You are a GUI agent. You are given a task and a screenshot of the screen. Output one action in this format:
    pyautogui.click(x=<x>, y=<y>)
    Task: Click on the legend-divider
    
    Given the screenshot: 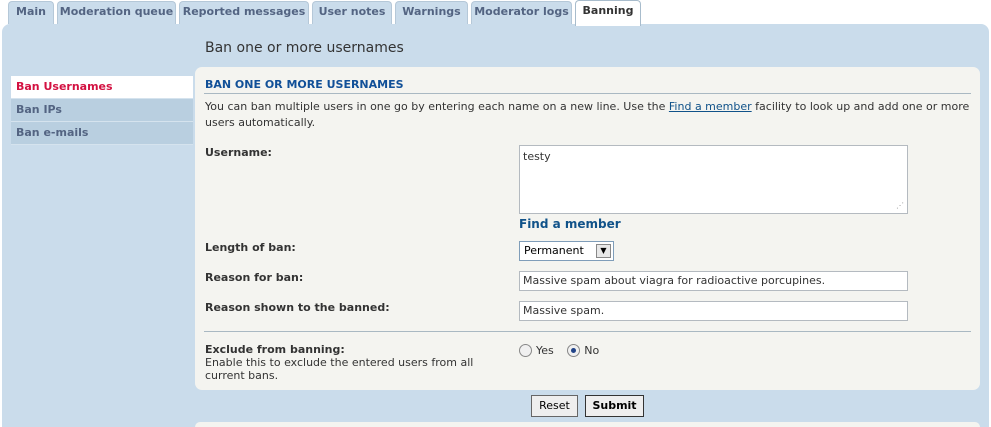 What is the action you would take?
    pyautogui.click(x=587, y=93)
    